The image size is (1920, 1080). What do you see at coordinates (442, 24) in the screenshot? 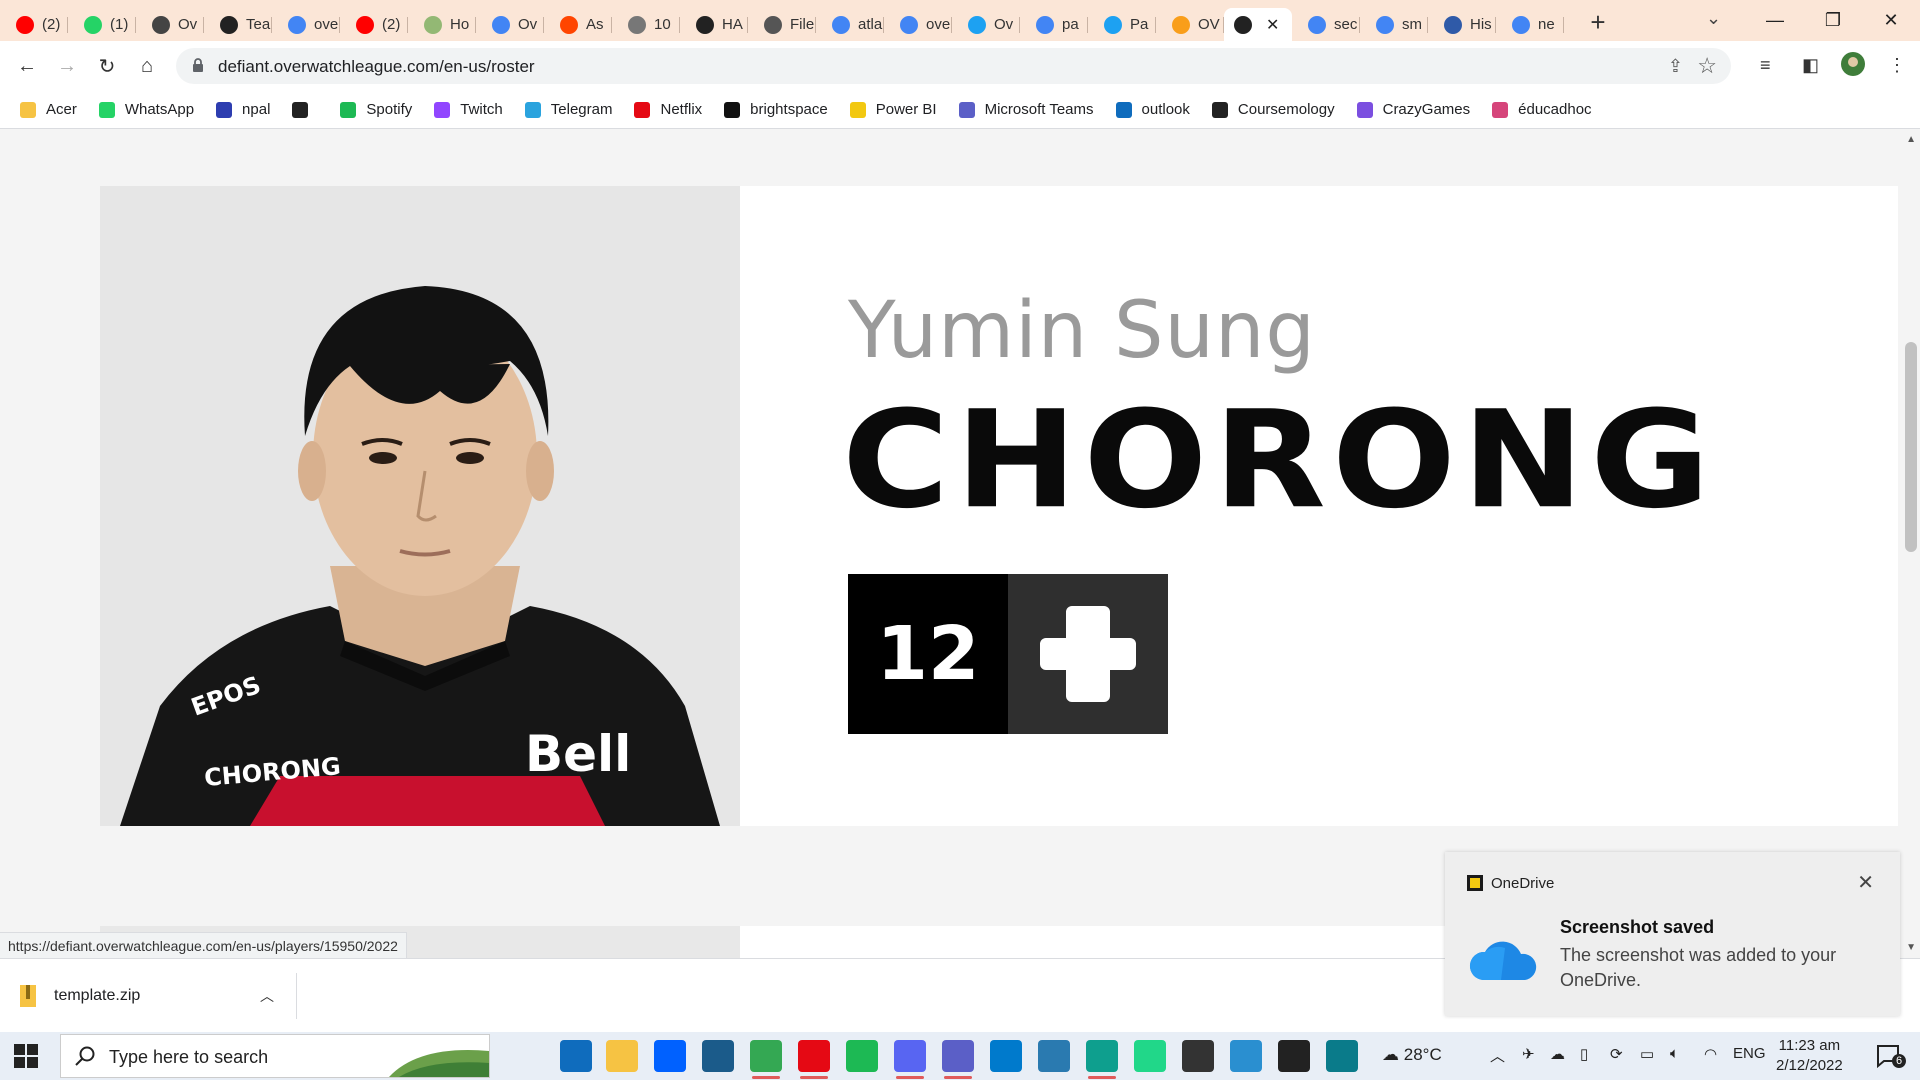
I see `tab: Ho` at bounding box center [442, 24].